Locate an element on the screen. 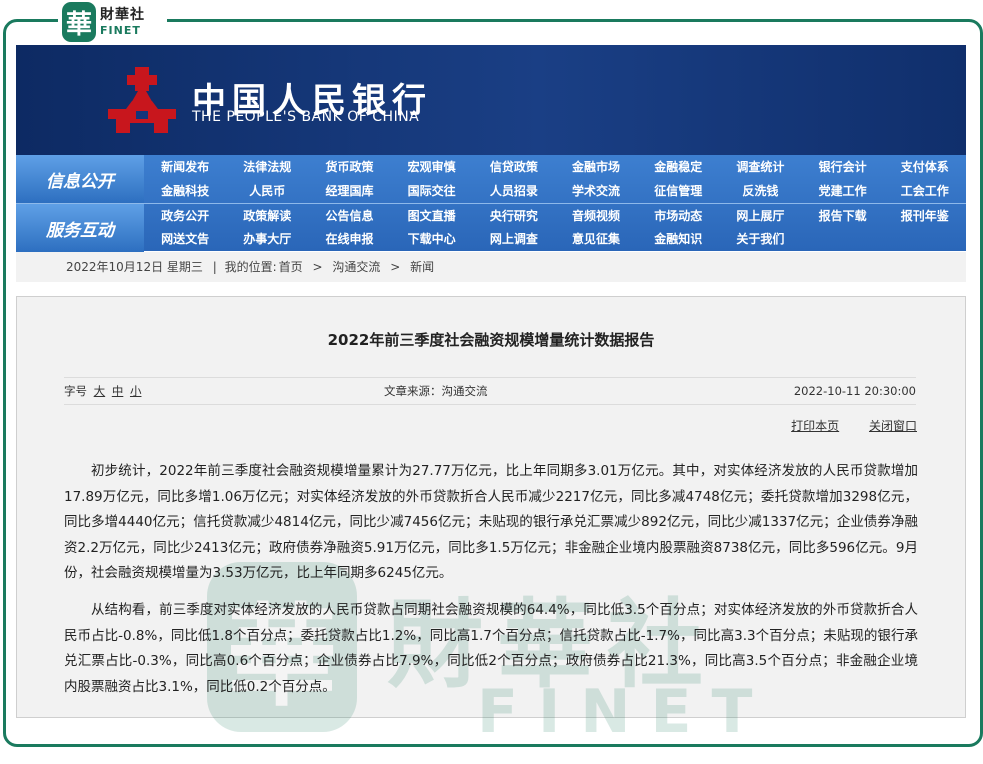  nav-item: 宏观审慎 is located at coordinates (432, 167).